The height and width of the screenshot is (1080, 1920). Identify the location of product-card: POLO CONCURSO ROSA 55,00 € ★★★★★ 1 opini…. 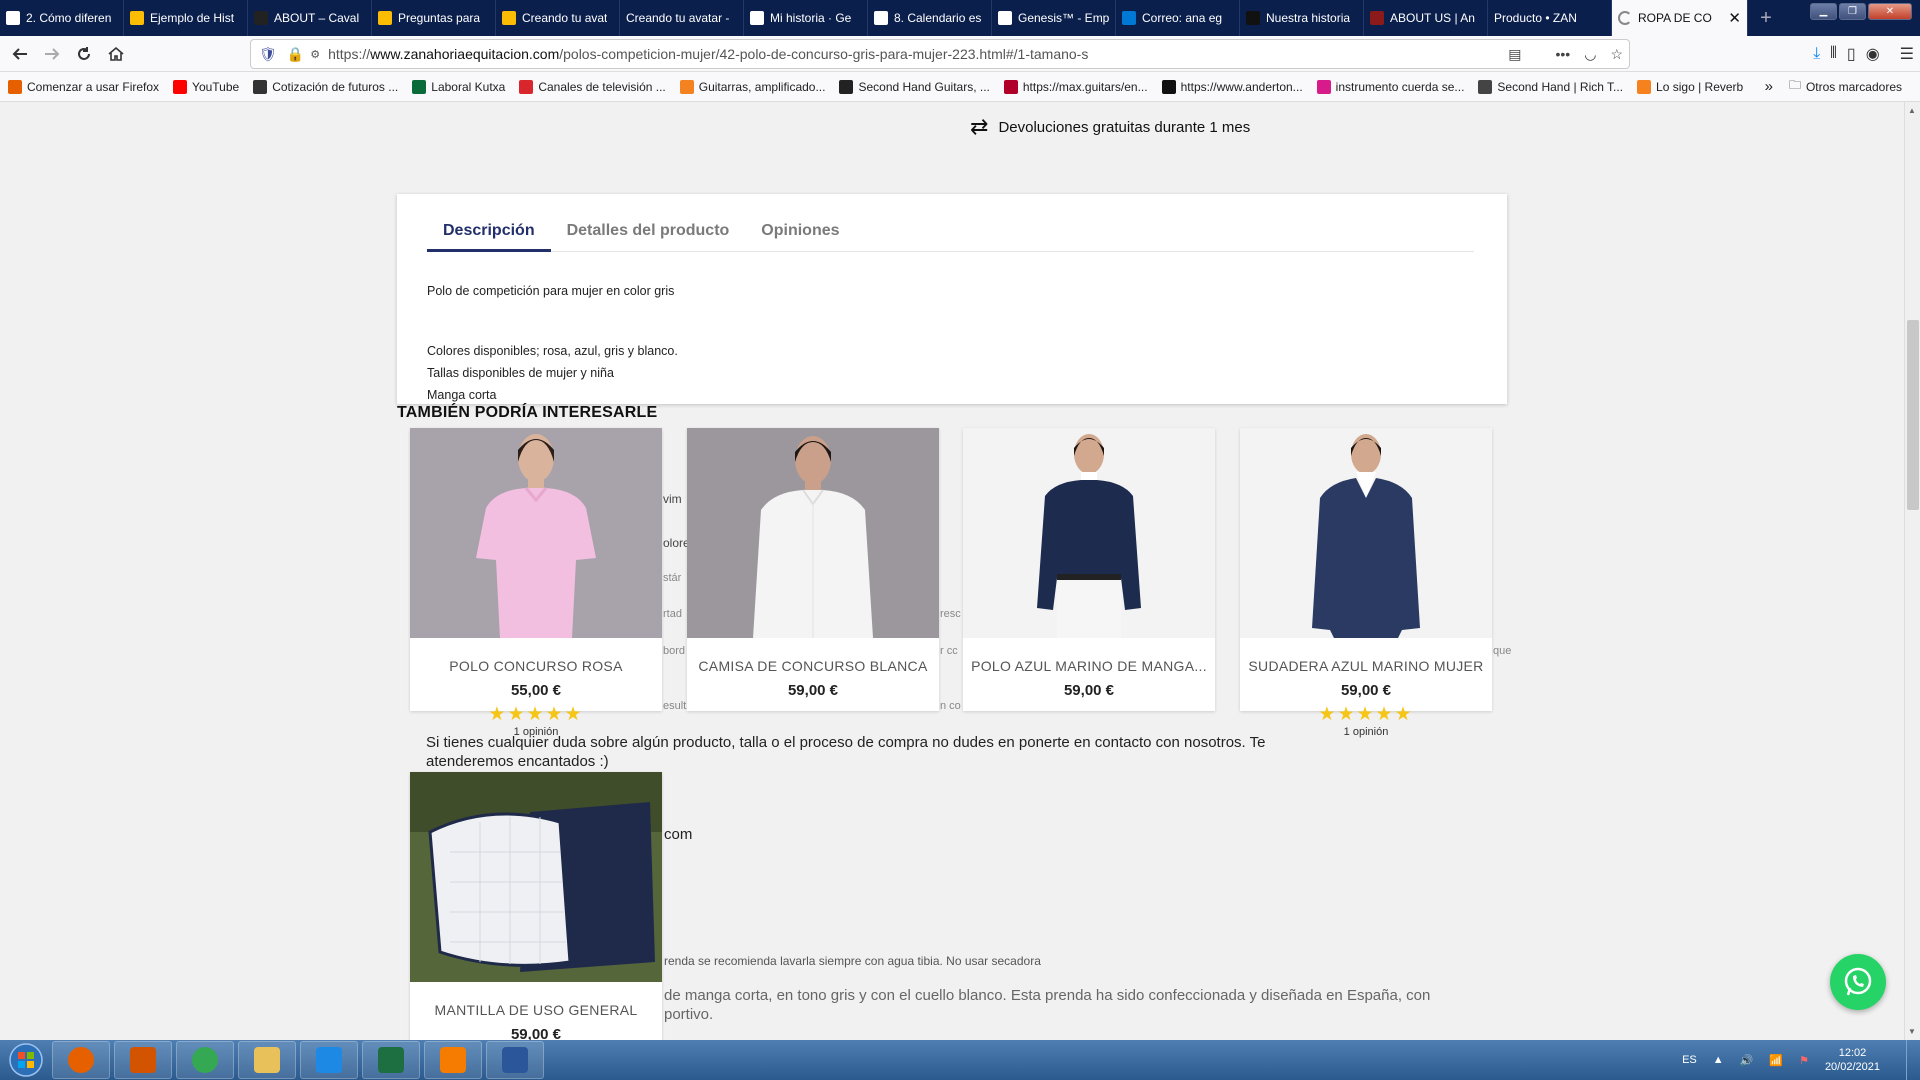
(536, 583).